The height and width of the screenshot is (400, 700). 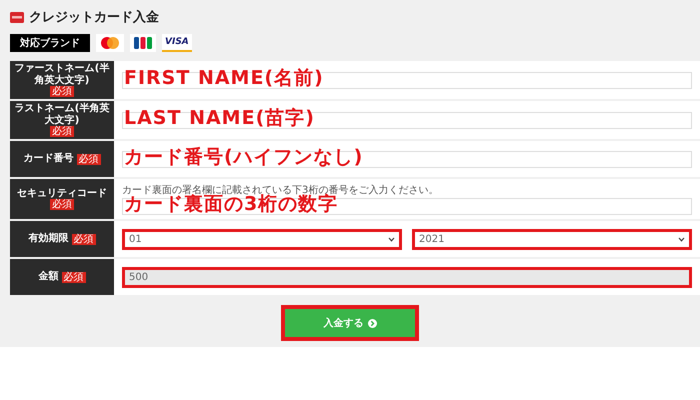 What do you see at coordinates (372, 323) in the screenshot?
I see `arrow-circle-icon` at bounding box center [372, 323].